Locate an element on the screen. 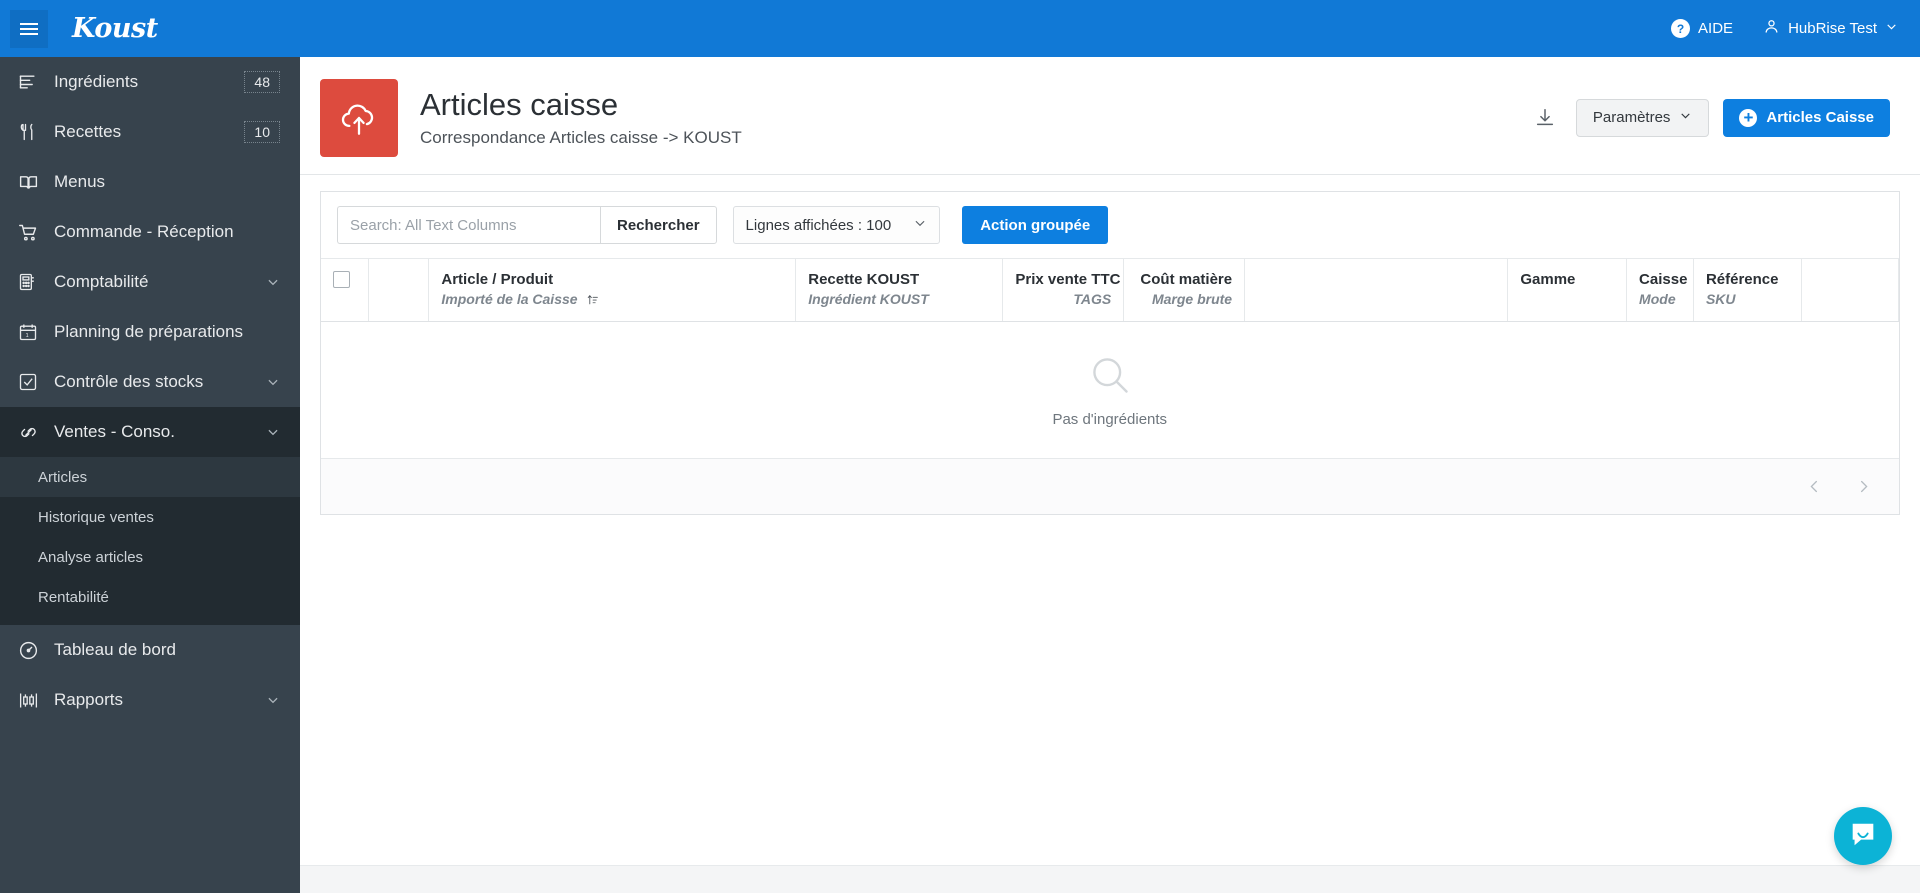  shopping-cart-icon is located at coordinates (31, 232).